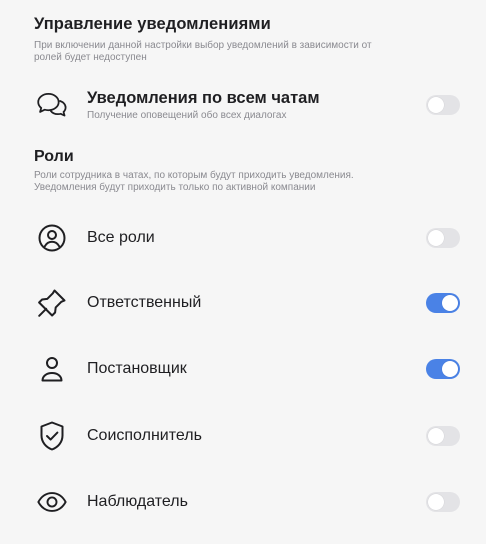 This screenshot has height=544, width=486. Describe the element at coordinates (52, 502) in the screenshot. I see `eye-icon` at that location.